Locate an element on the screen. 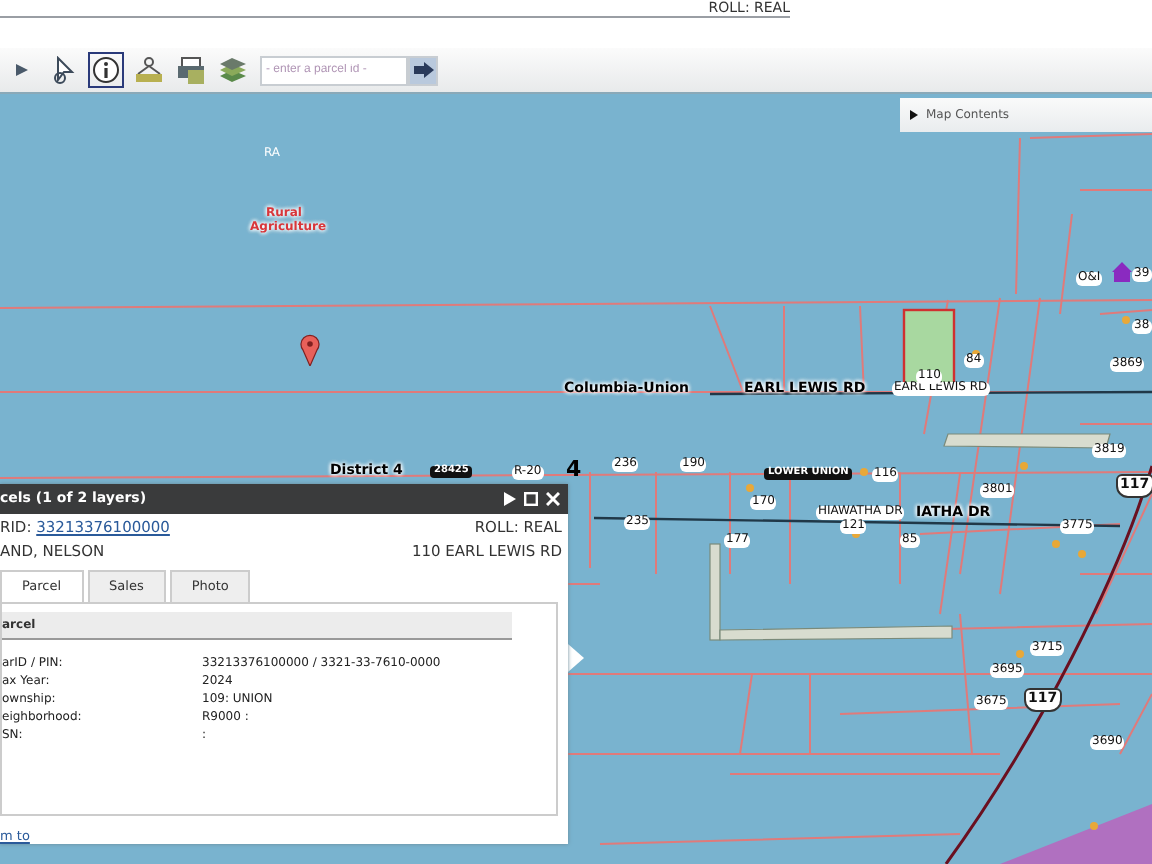  go-button is located at coordinates (423, 70).